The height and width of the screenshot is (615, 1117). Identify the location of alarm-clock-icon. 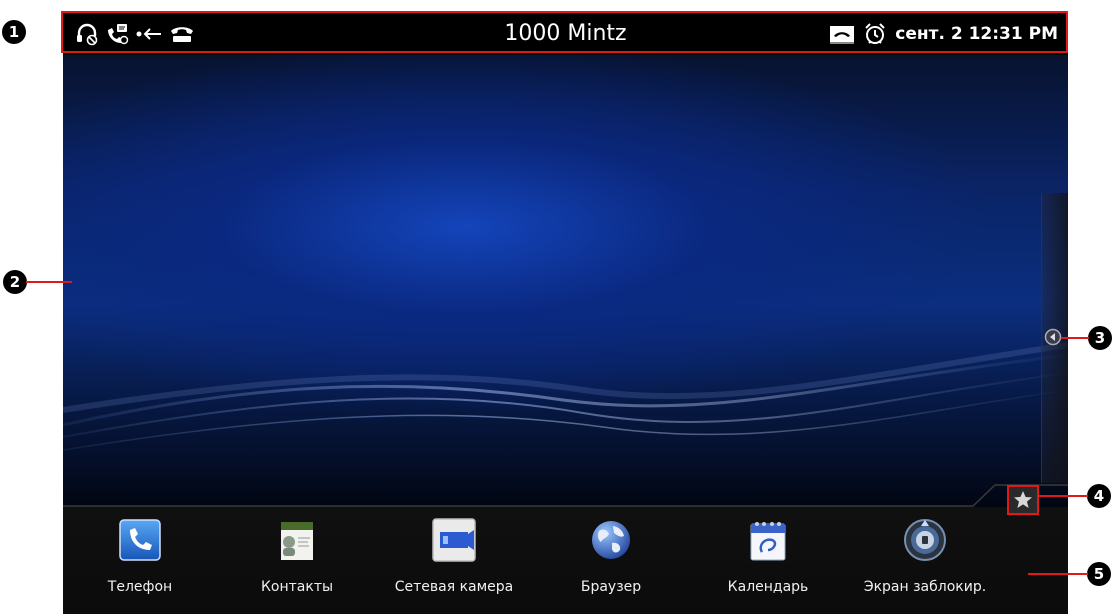
(875, 33).